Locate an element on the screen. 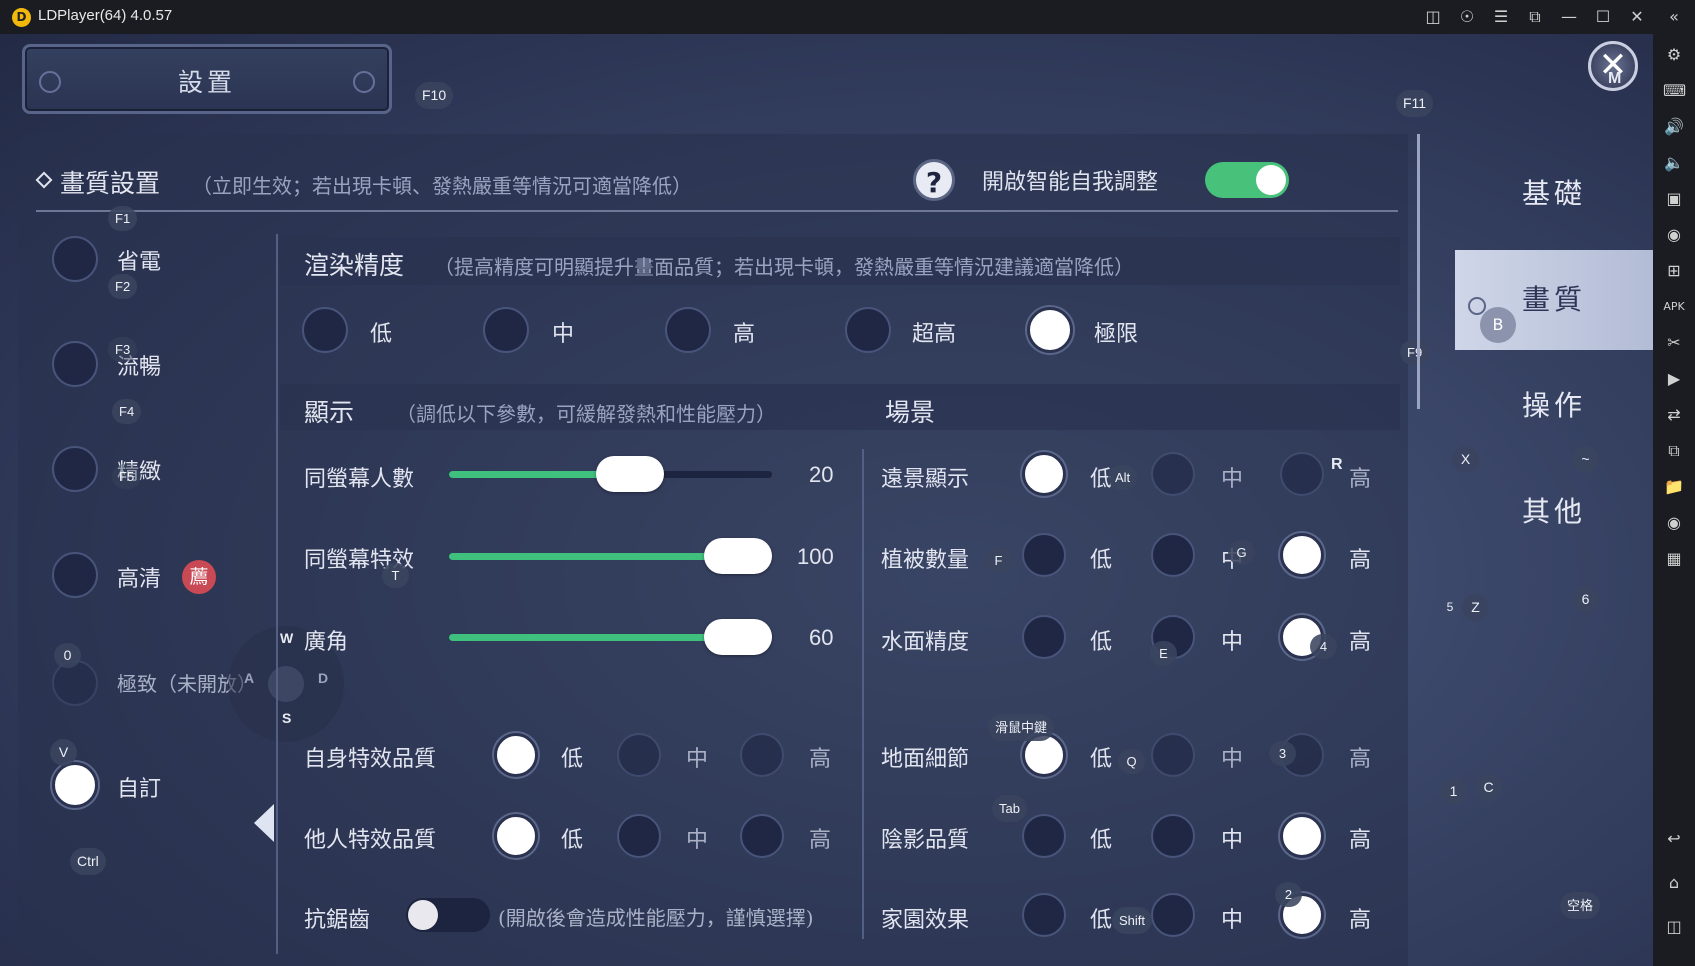  nav-controls: 操作 is located at coordinates (1554, 406).